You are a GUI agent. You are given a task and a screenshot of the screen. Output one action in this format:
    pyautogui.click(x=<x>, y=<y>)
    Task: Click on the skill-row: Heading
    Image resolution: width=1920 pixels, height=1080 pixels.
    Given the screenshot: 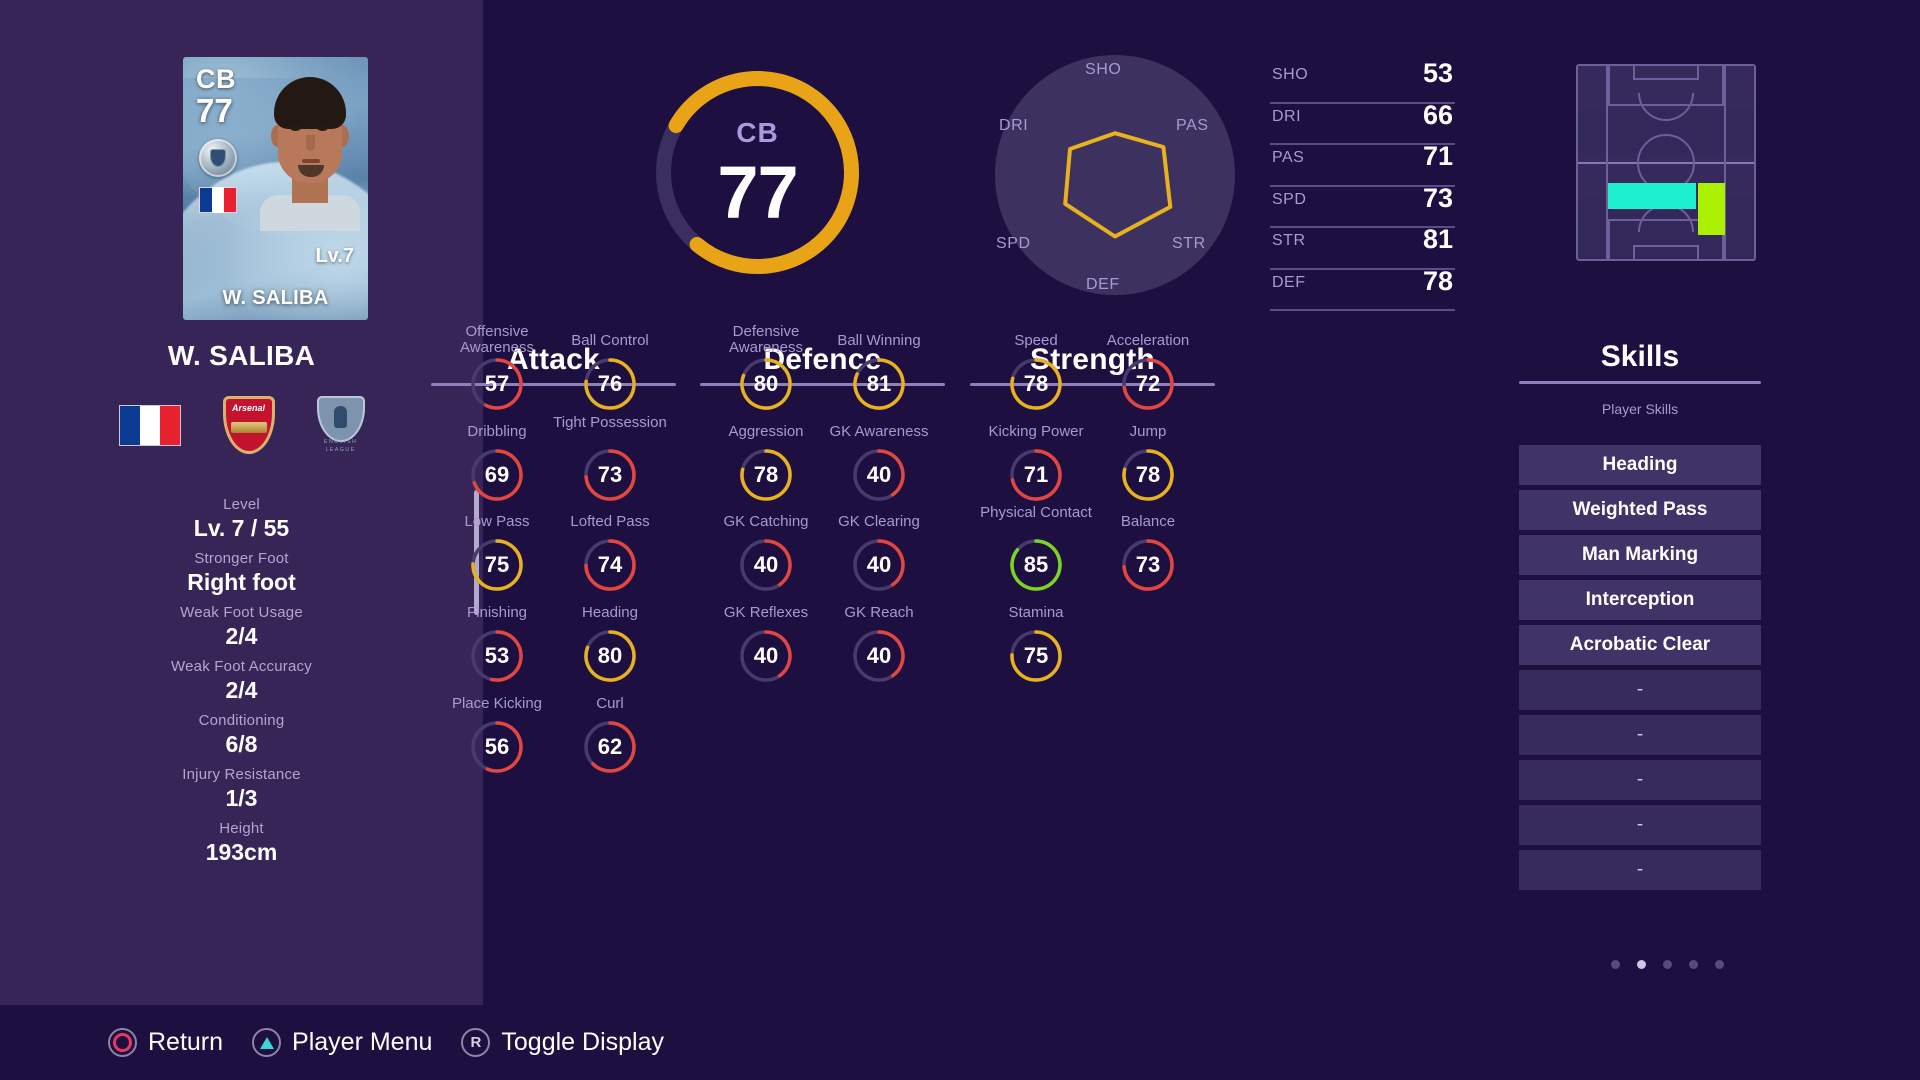 What is the action you would take?
    pyautogui.click(x=1640, y=465)
    